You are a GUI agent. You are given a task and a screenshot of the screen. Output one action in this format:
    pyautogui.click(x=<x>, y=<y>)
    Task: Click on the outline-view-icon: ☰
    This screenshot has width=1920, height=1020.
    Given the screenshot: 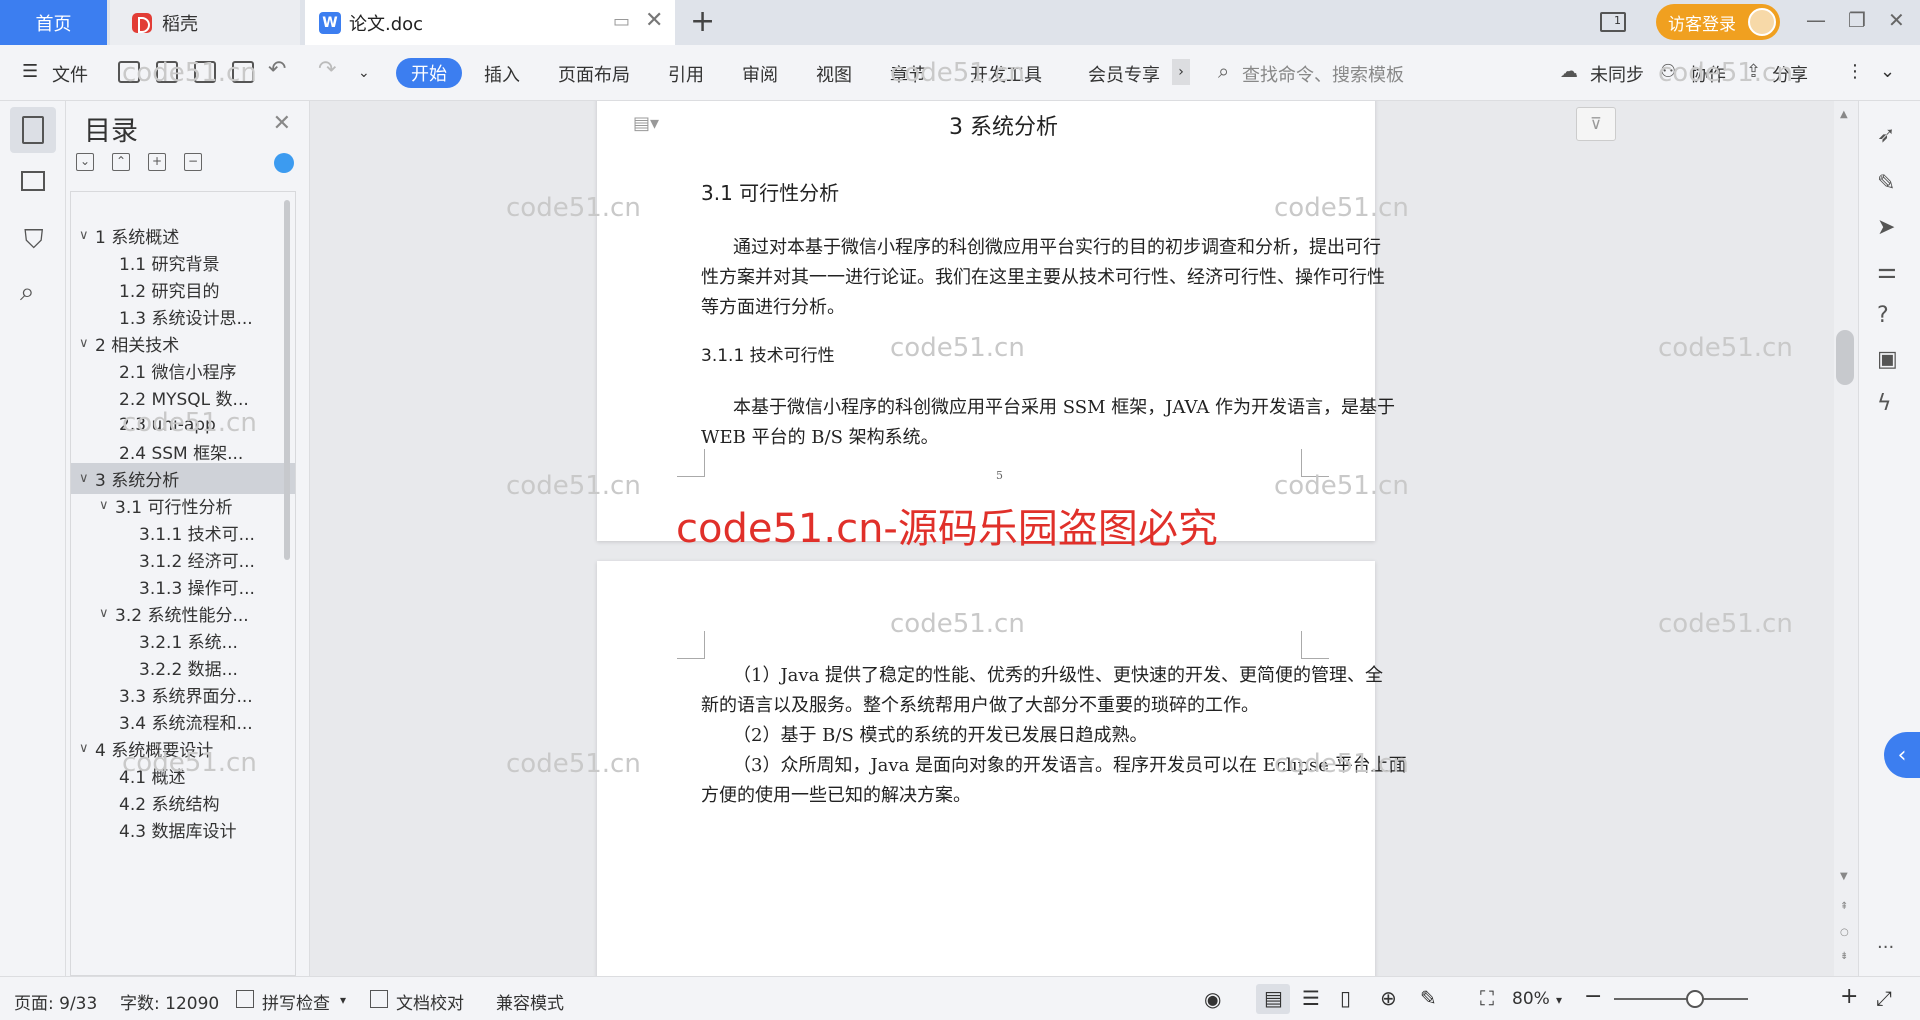 What is the action you would take?
    pyautogui.click(x=1311, y=998)
    